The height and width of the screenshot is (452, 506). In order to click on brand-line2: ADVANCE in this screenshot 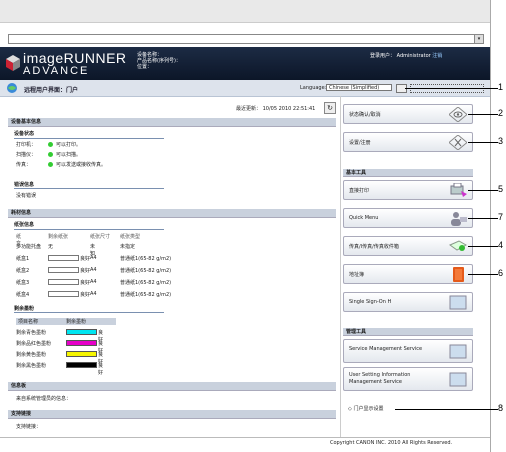, I will do `click(56, 71)`.